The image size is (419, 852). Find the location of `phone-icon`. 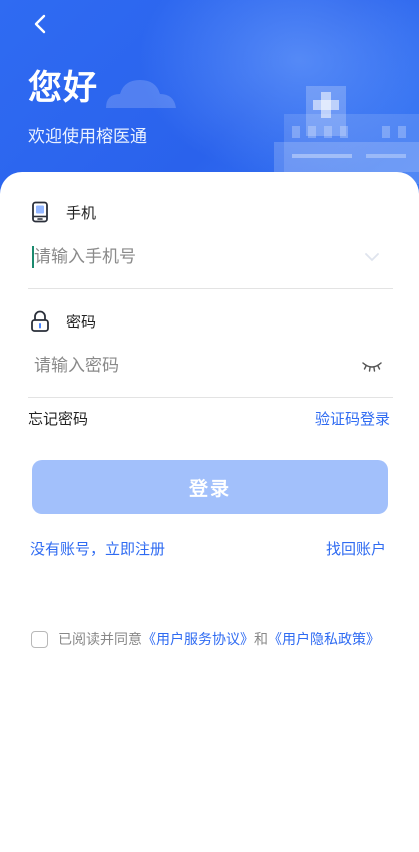

phone-icon is located at coordinates (40, 212).